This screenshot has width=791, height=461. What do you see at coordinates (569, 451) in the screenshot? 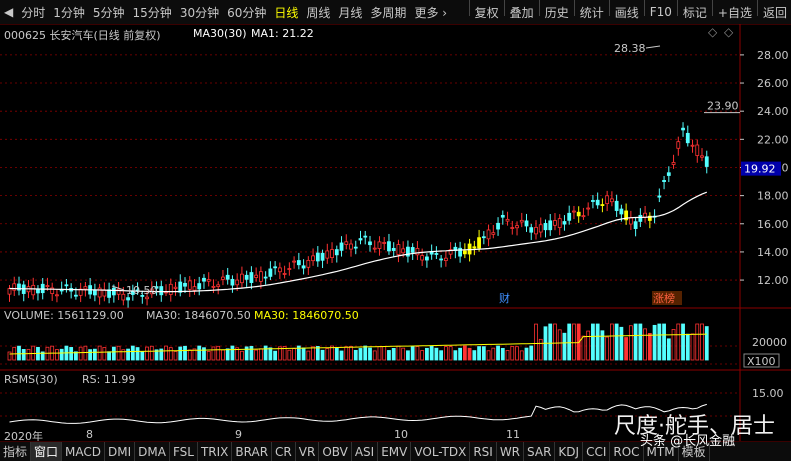
I see `indicator-tab-17: KDJ` at bounding box center [569, 451].